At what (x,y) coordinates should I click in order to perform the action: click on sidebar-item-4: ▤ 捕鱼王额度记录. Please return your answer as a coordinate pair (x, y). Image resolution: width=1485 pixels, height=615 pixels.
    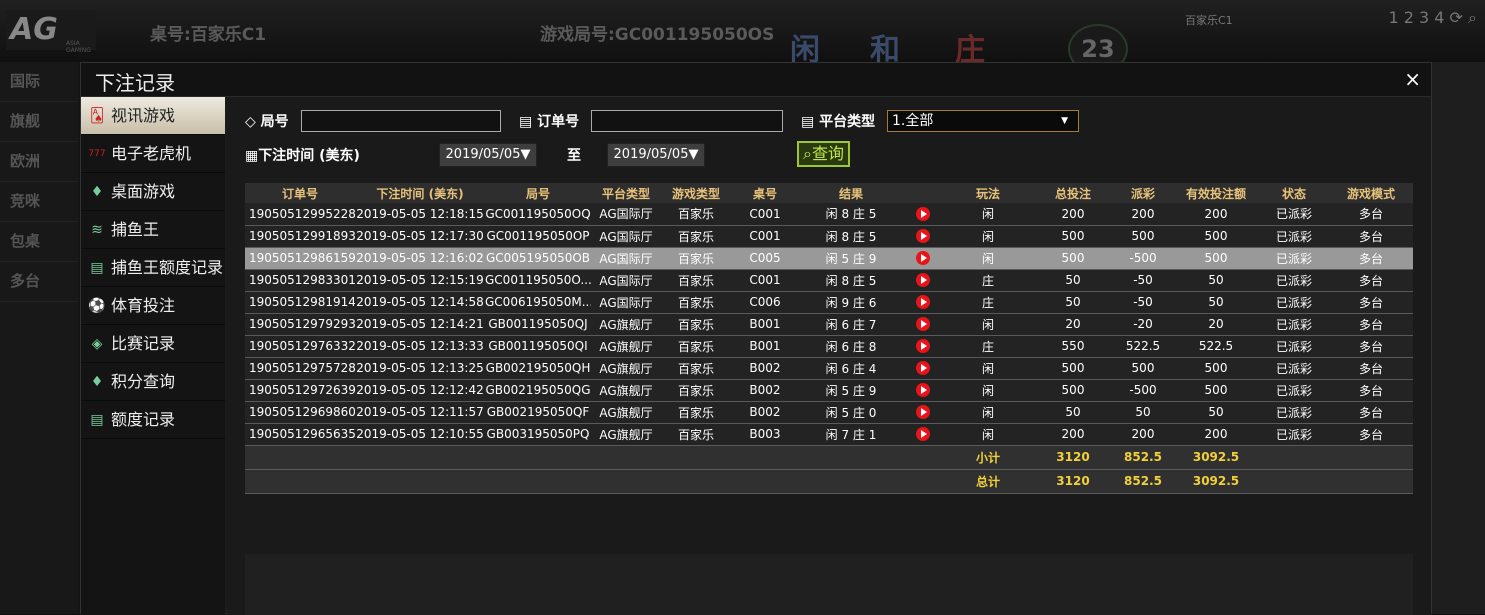
    Looking at the image, I should click on (153, 268).